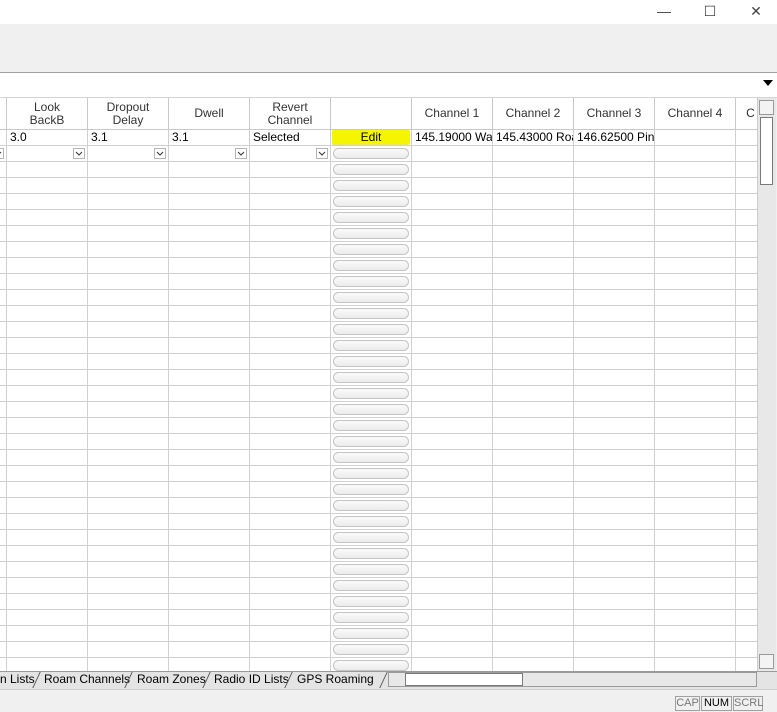 The image size is (777, 712). Describe the element at coordinates (766, 384) in the screenshot. I see `vertical-scrollbar` at that location.